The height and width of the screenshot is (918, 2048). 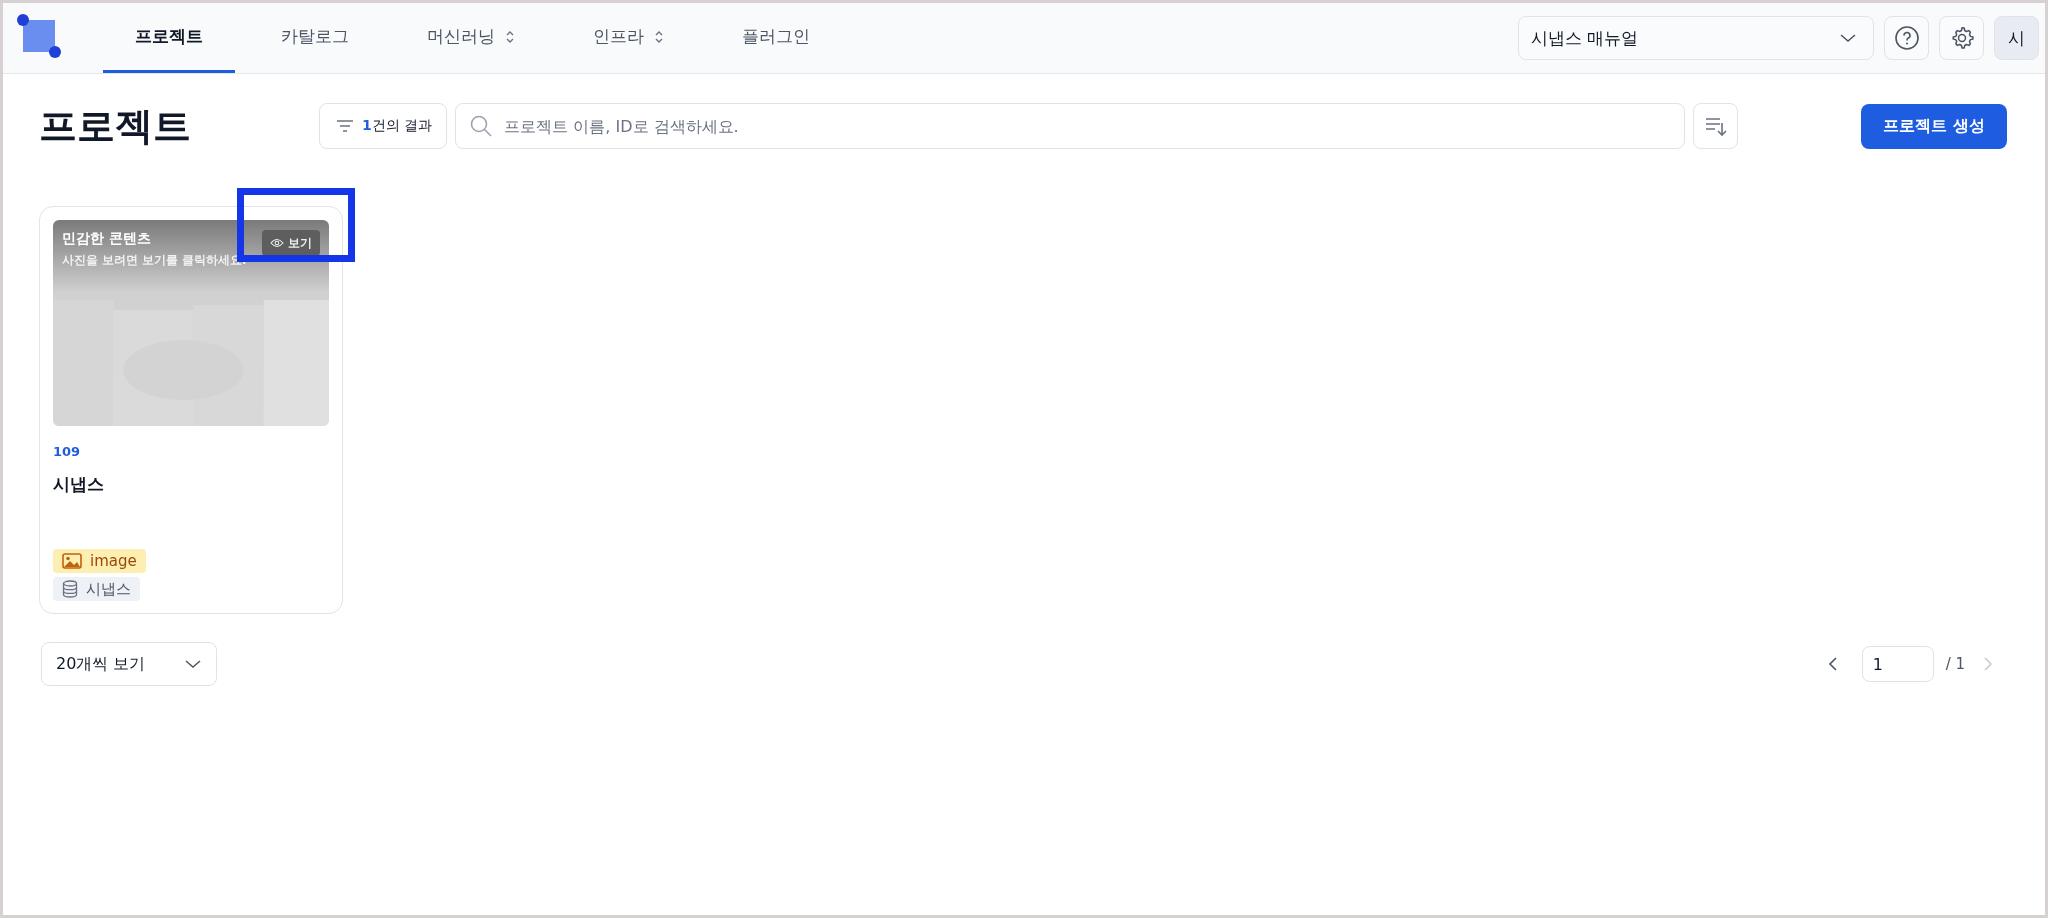 What do you see at coordinates (1988, 664) in the screenshot?
I see `chevron-right-icon` at bounding box center [1988, 664].